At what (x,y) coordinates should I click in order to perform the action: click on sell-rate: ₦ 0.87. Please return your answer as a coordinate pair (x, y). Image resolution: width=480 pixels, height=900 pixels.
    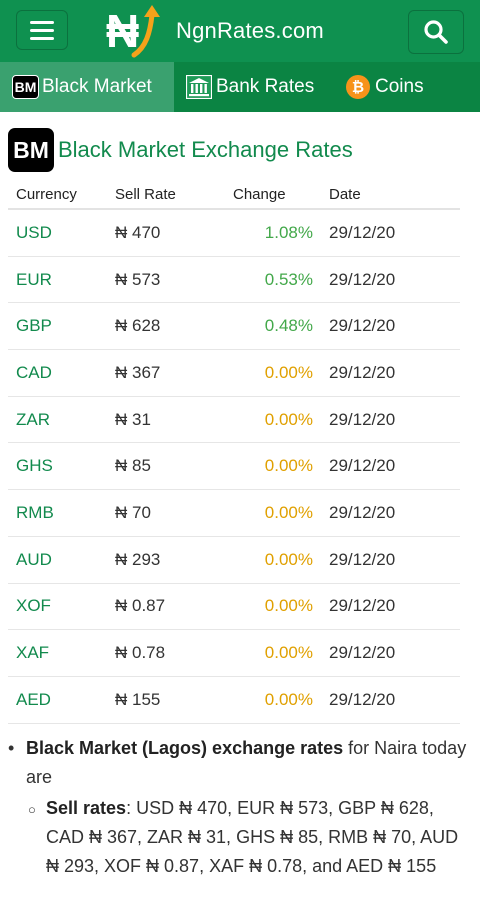
    Looking at the image, I should click on (140, 606).